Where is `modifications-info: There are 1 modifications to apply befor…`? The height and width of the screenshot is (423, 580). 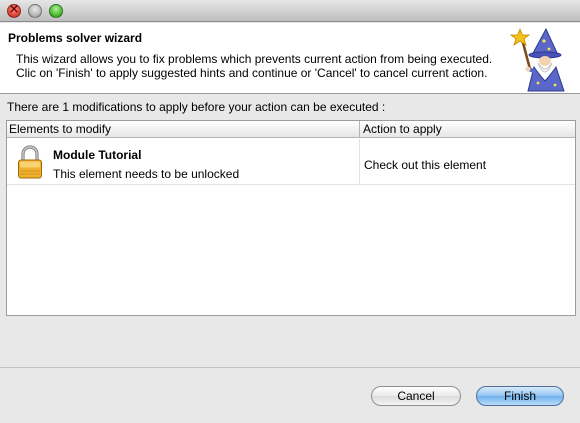
modifications-info: There are 1 modifications to apply befor… is located at coordinates (196, 107).